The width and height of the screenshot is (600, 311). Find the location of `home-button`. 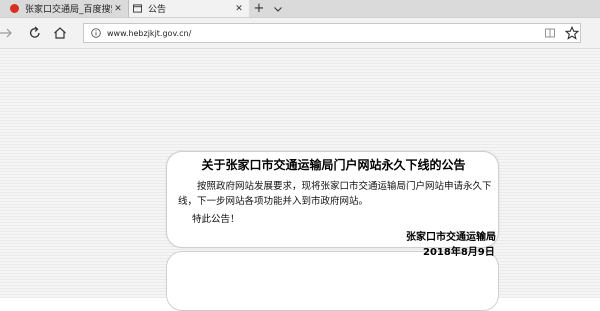

home-button is located at coordinates (60, 33).